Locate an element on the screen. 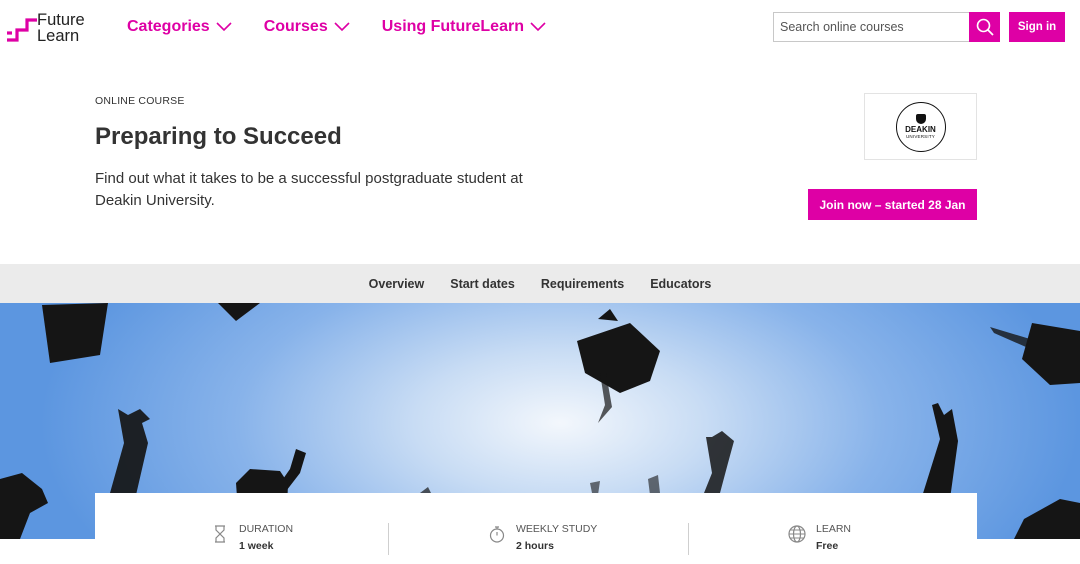 This screenshot has height=564, width=1080. stat-label: DURATION is located at coordinates (266, 529).